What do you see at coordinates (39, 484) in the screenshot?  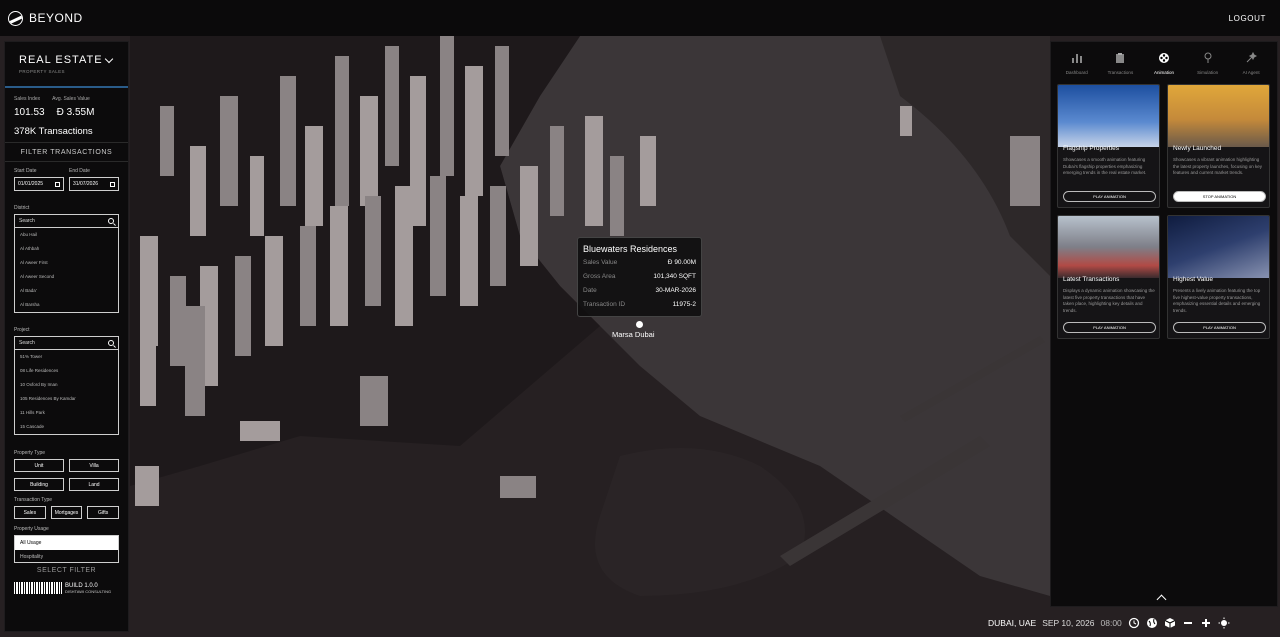 I see `building-button: Building` at bounding box center [39, 484].